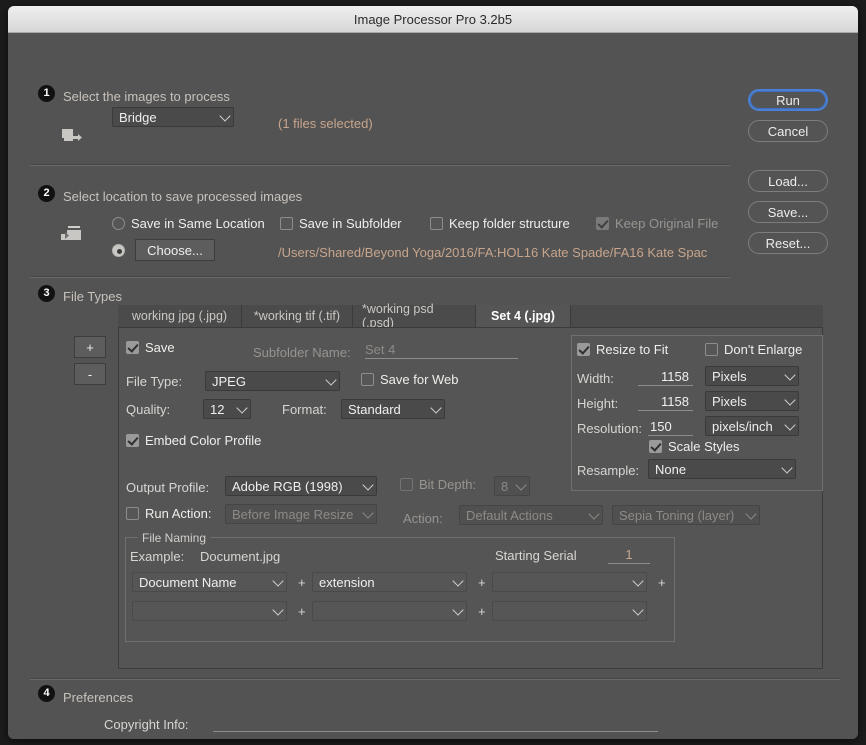 The width and height of the screenshot is (866, 745). I want to click on height-unit-select: Pixels, so click(752, 401).